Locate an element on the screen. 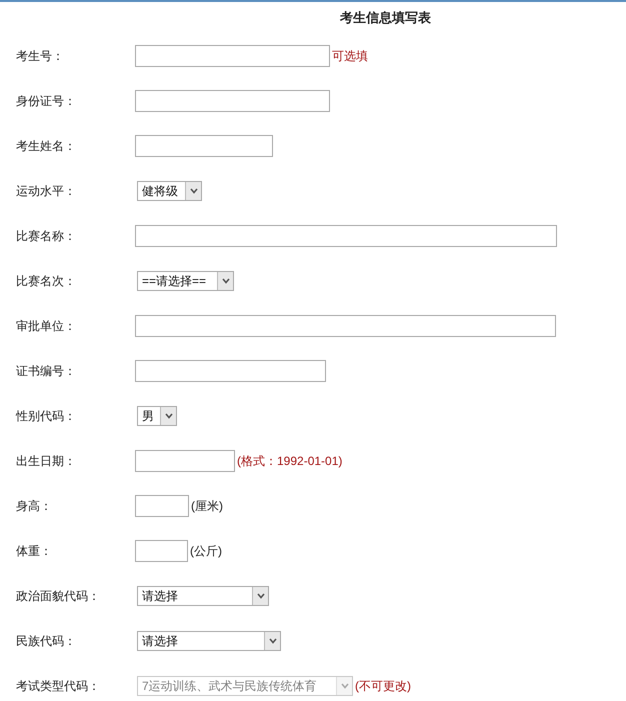  field-note: 可选填 is located at coordinates (350, 56).